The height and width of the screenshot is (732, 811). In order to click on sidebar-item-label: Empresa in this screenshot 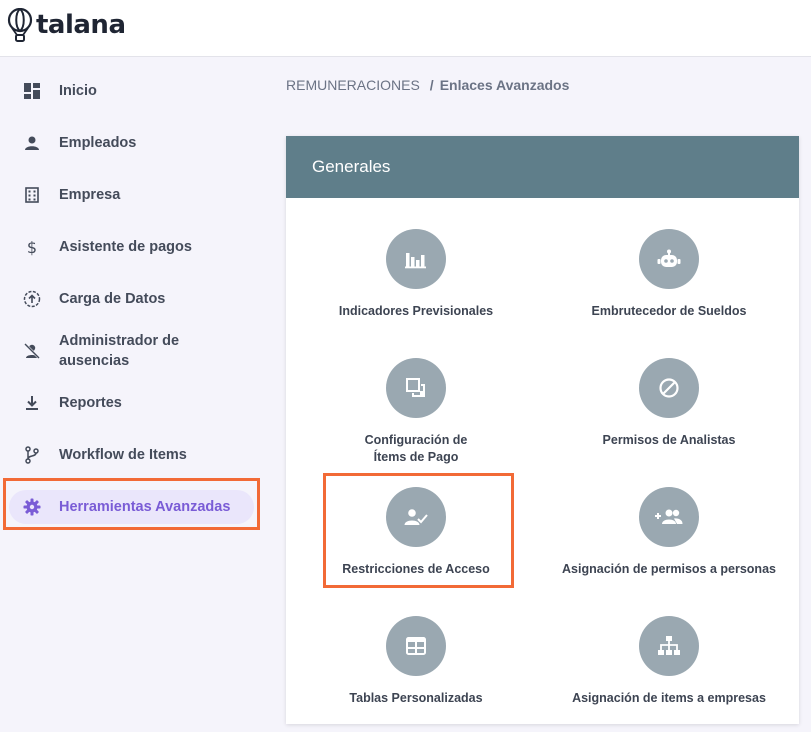, I will do `click(90, 195)`.